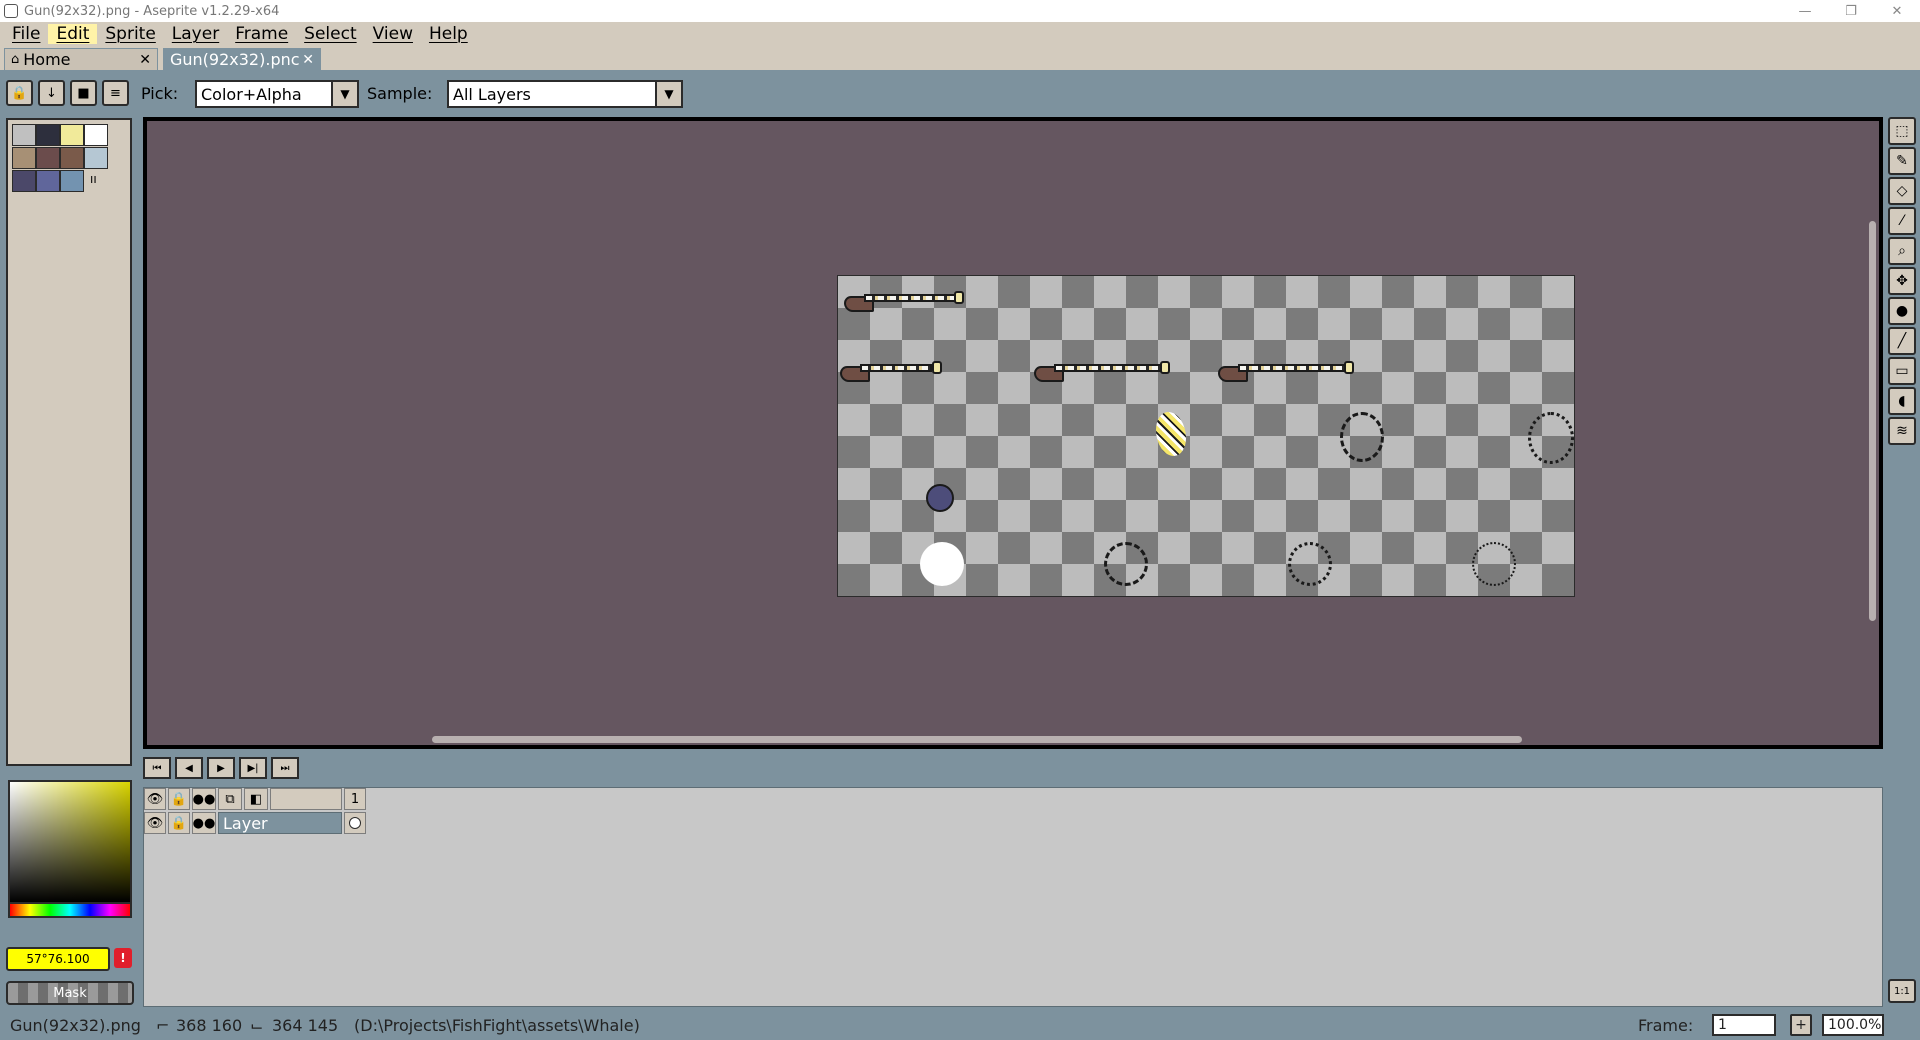 Image resolution: width=1920 pixels, height=1040 pixels. I want to click on add-frame-button: +, so click(1801, 1025).